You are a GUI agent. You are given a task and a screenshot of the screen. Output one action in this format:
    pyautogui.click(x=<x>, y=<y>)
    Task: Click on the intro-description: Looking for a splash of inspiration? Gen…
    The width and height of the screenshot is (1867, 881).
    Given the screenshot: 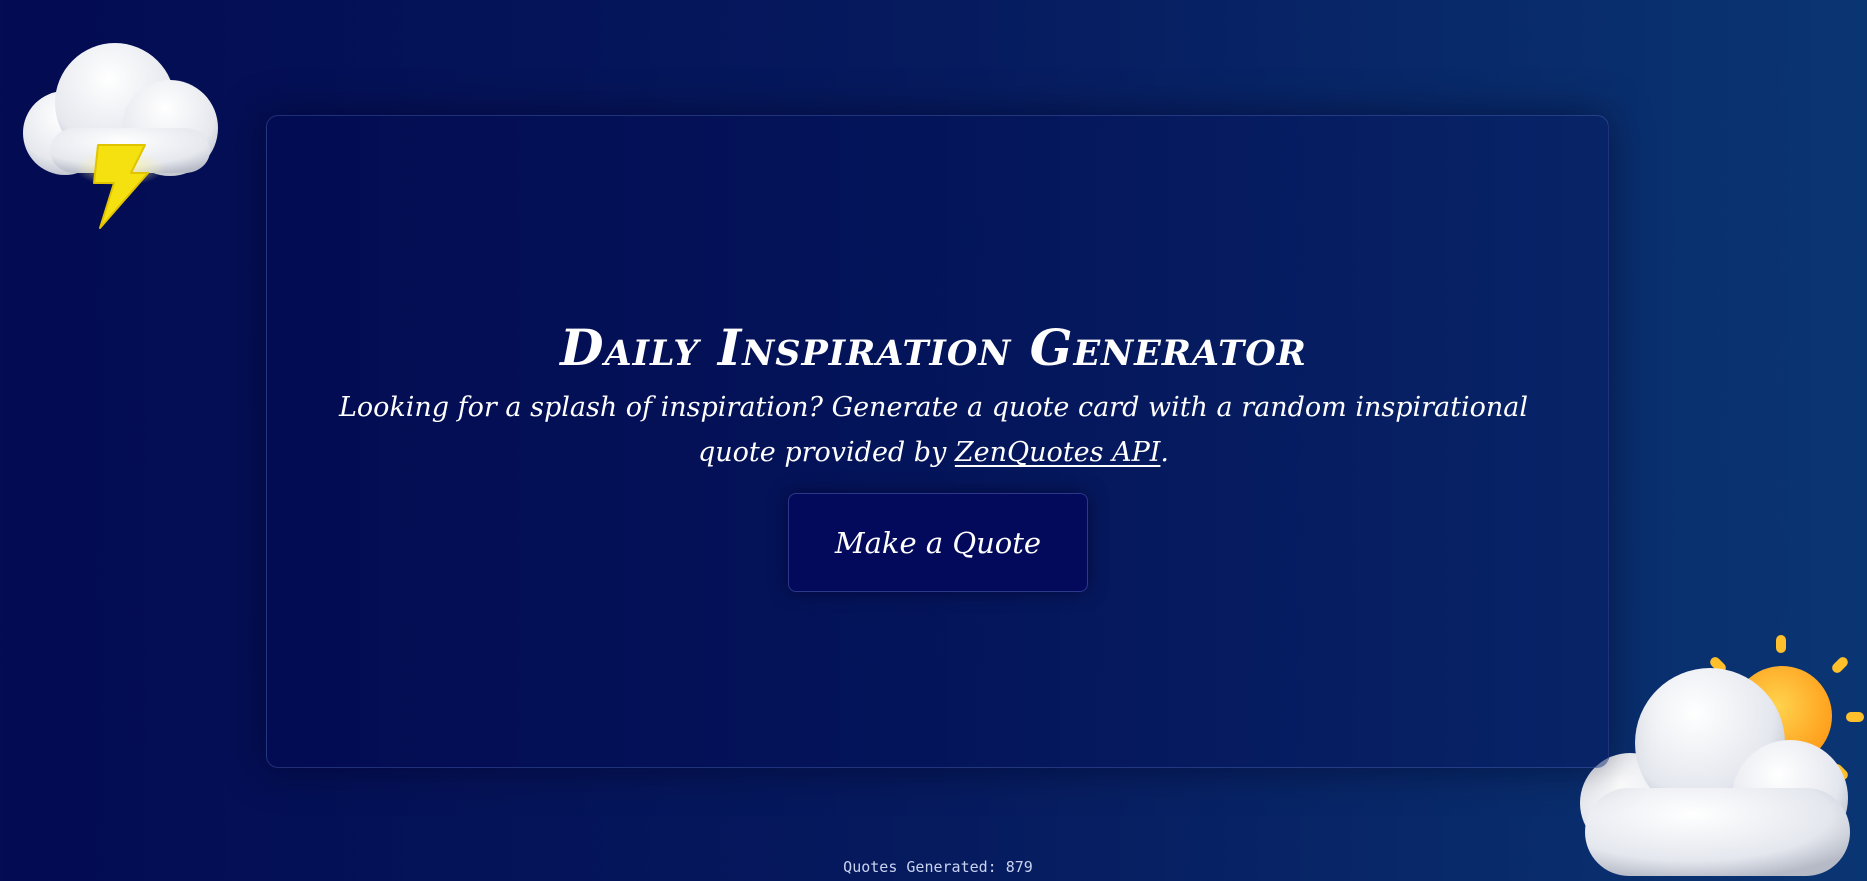 What is the action you would take?
    pyautogui.click(x=933, y=430)
    